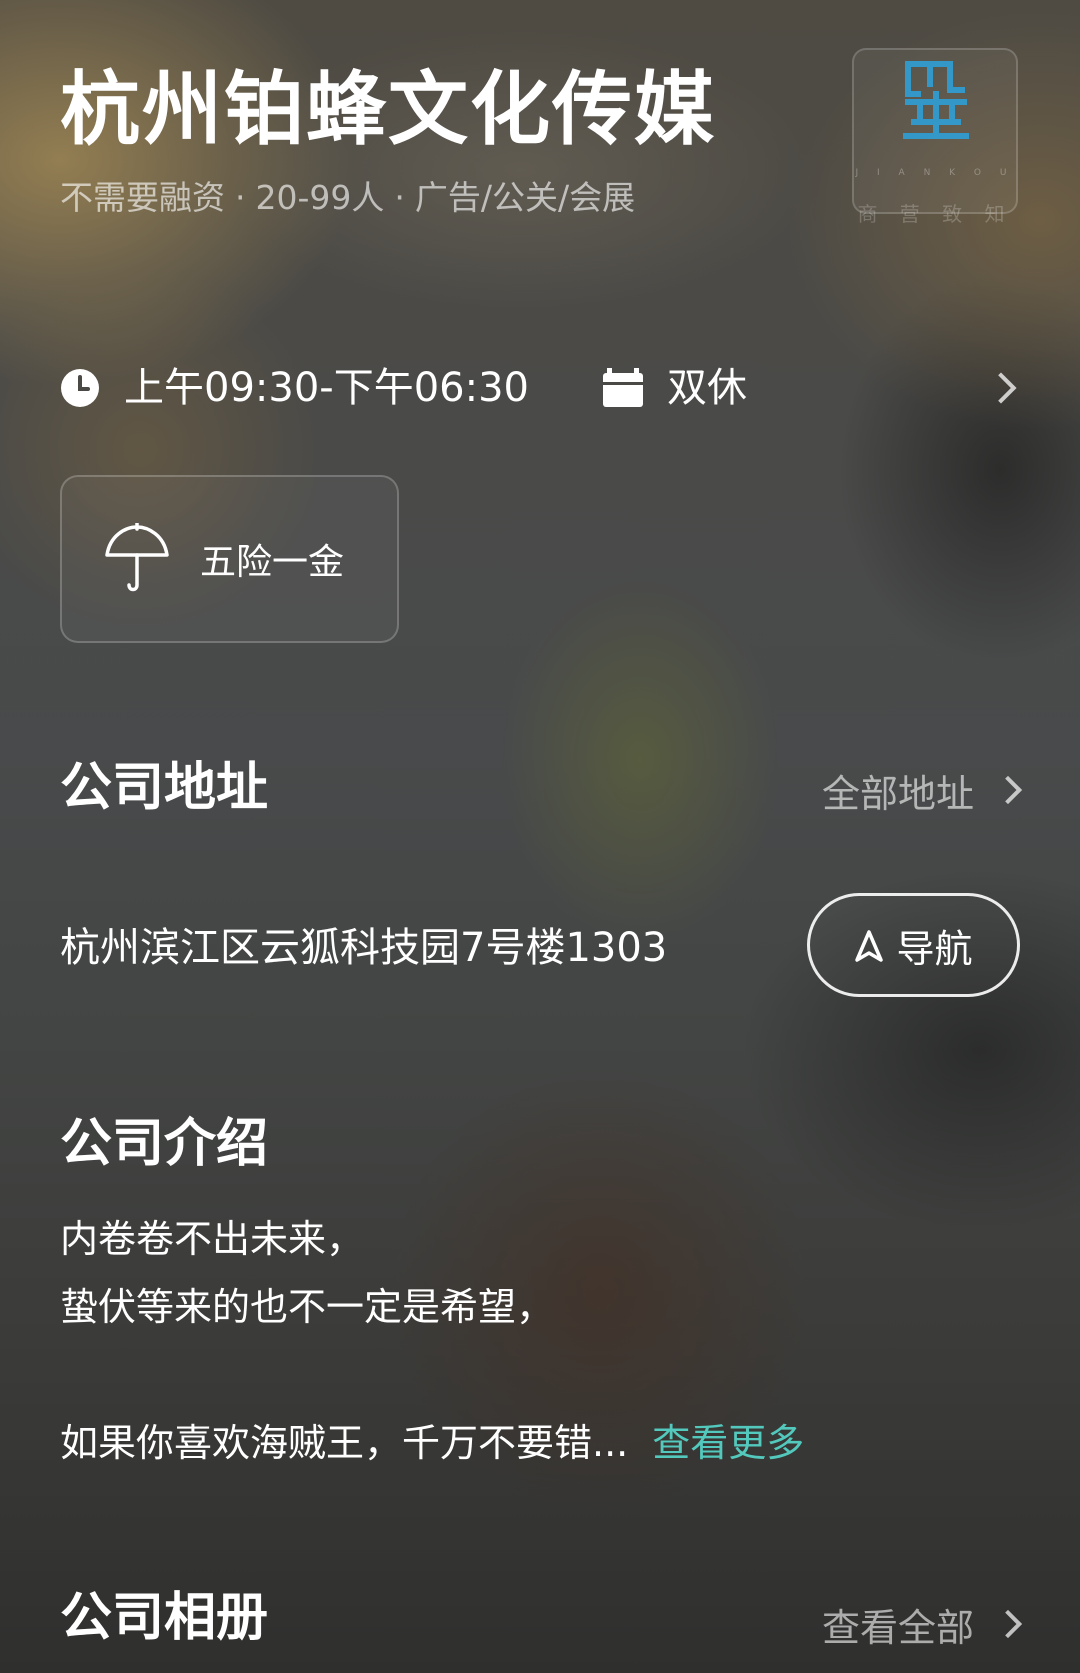  What do you see at coordinates (897, 793) in the screenshot?
I see `all-addresses-label: 全部地址` at bounding box center [897, 793].